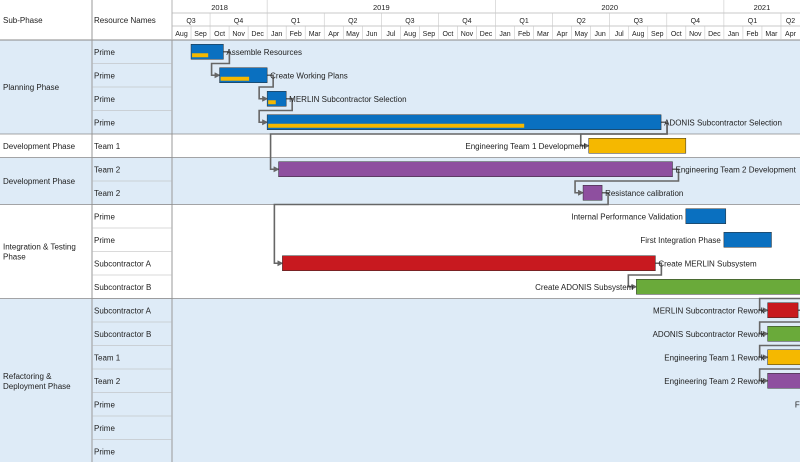 This screenshot has width=800, height=462. What do you see at coordinates (680, 240) in the screenshot?
I see `task-label: First Integration Phase` at bounding box center [680, 240].